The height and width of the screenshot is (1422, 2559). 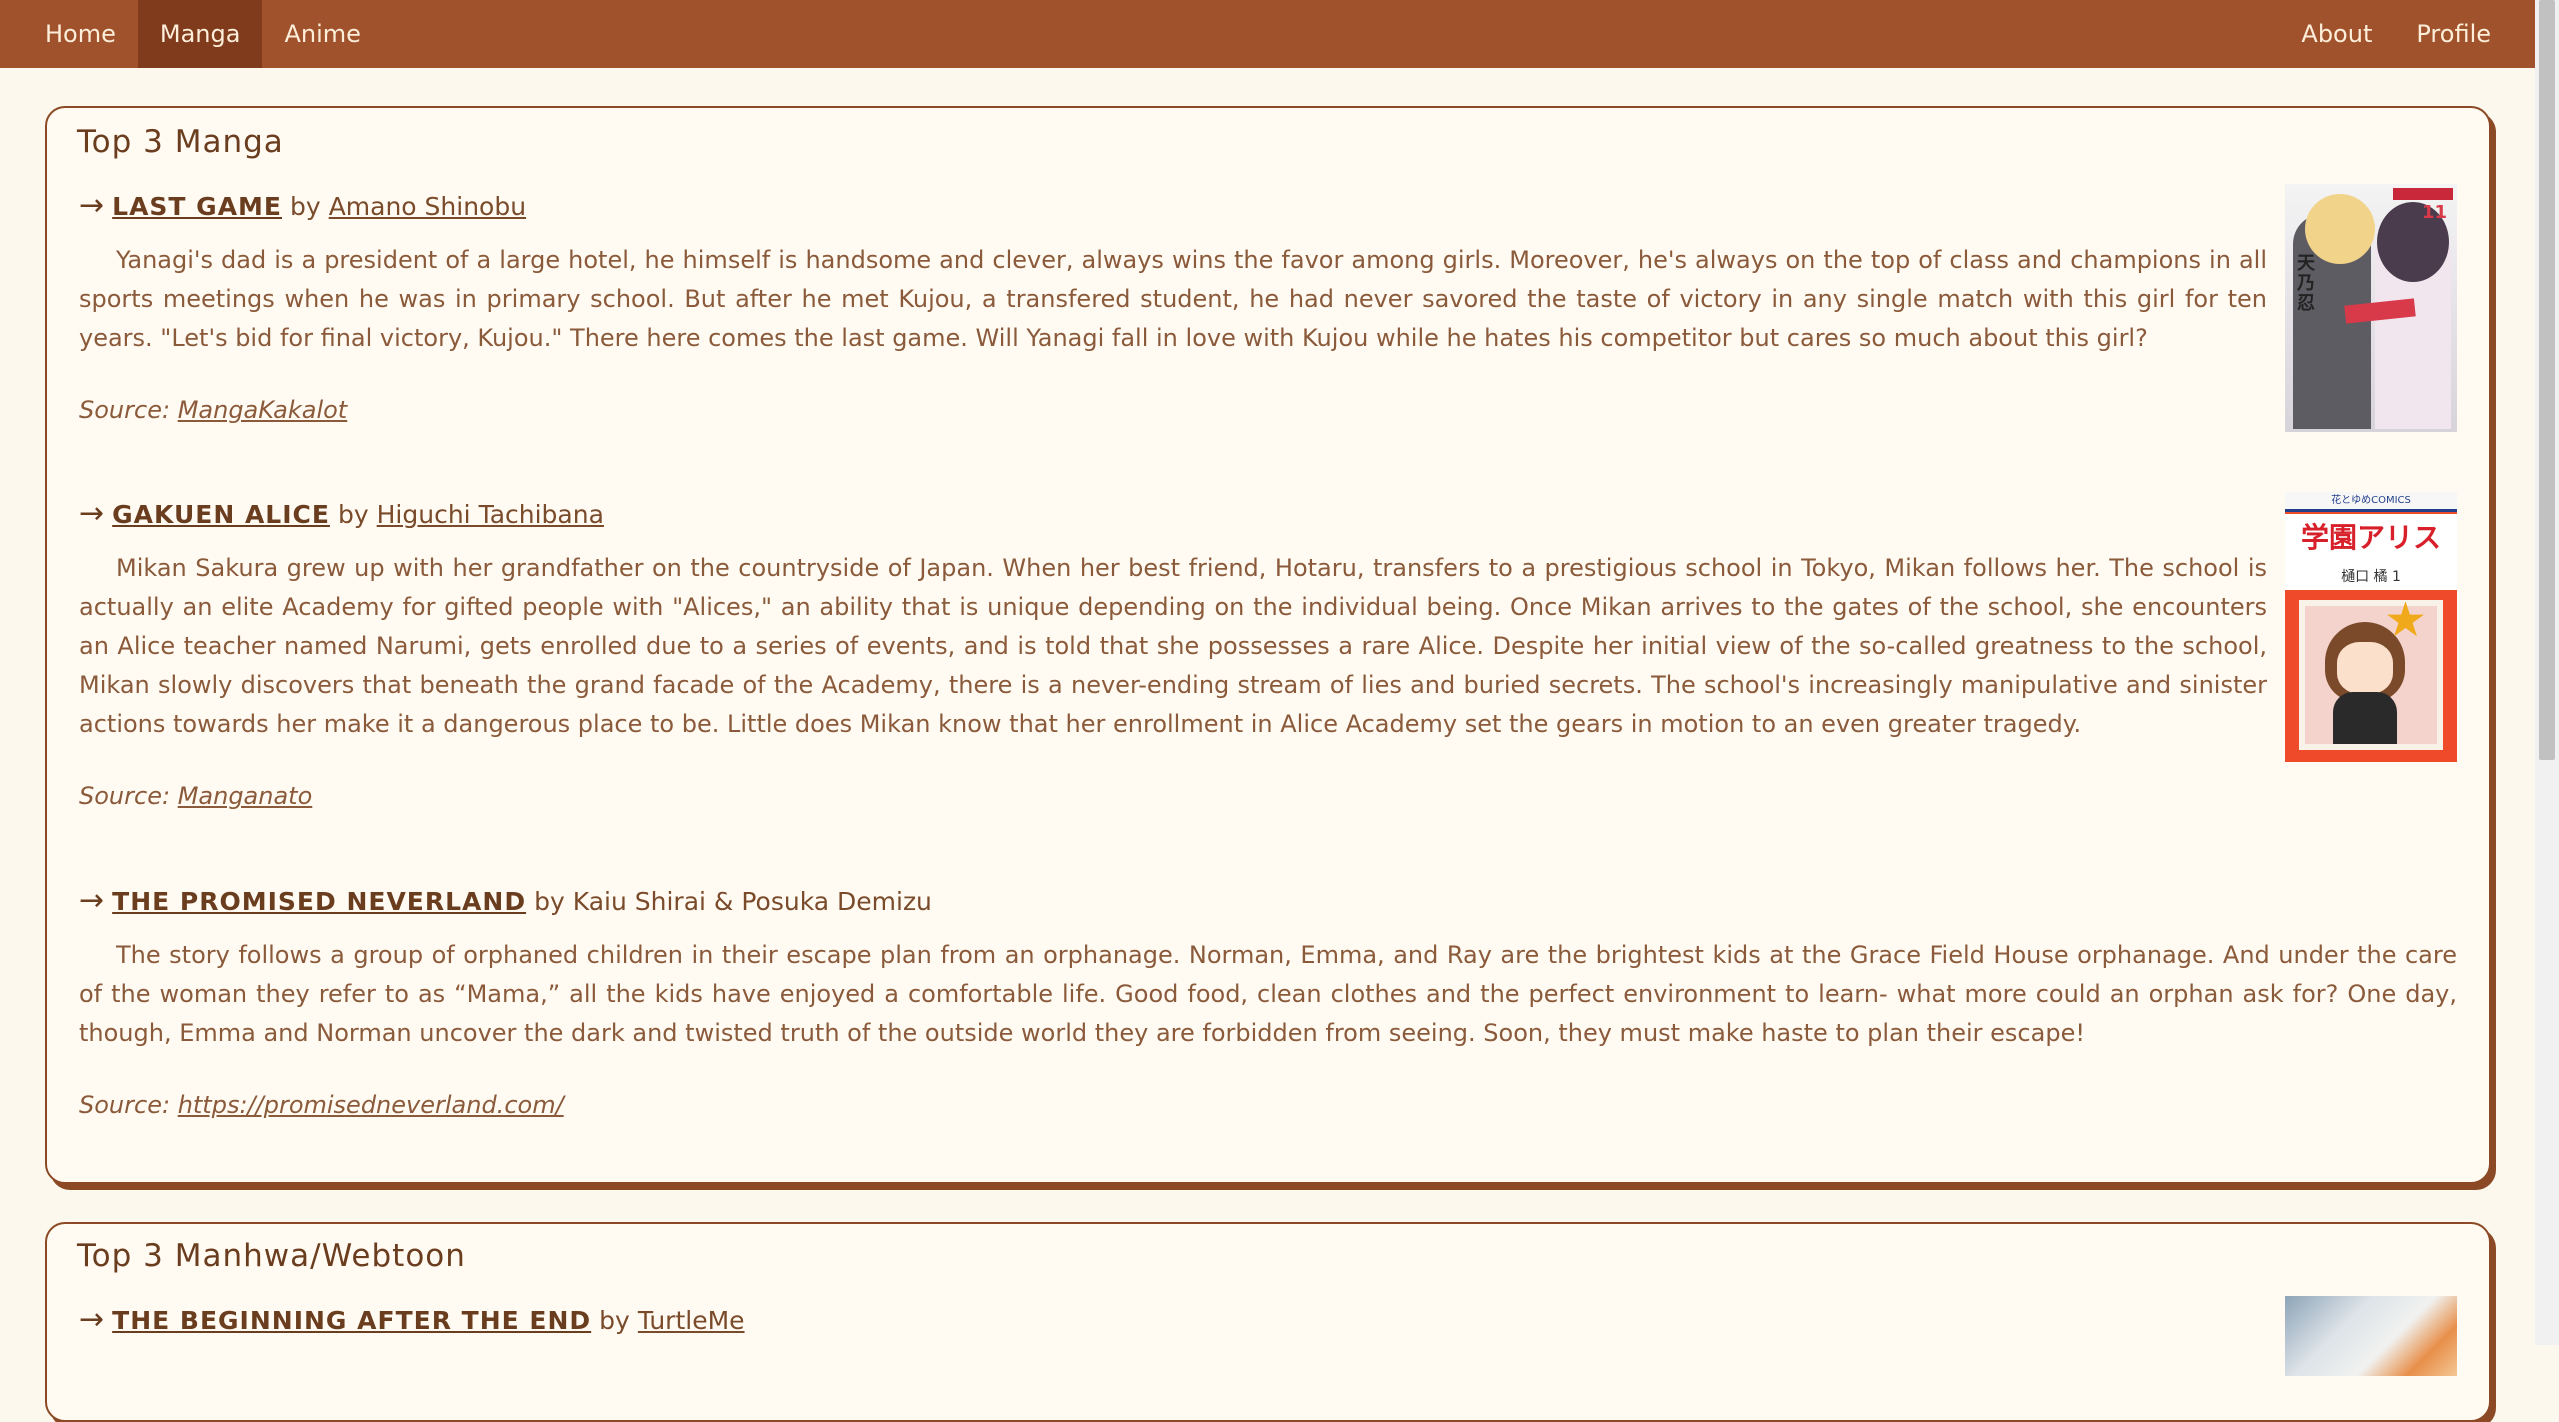 I want to click on title-link: GAKUEN ALICE, so click(x=221, y=514).